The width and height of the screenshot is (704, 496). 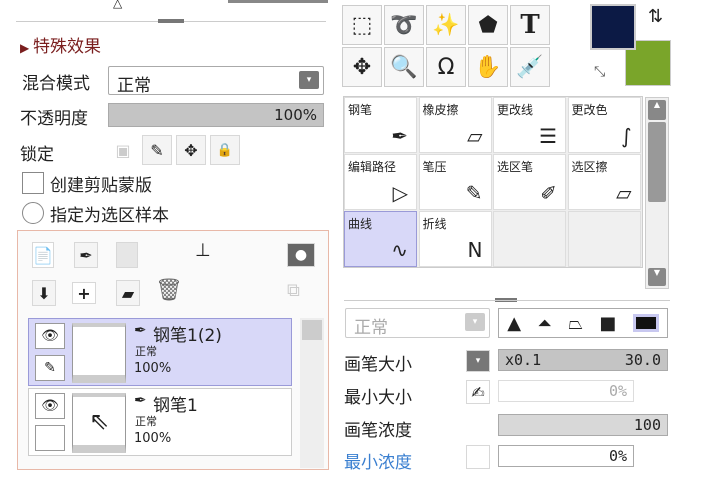 What do you see at coordinates (312, 393) in the screenshot?
I see `layer-scrollbar` at bounding box center [312, 393].